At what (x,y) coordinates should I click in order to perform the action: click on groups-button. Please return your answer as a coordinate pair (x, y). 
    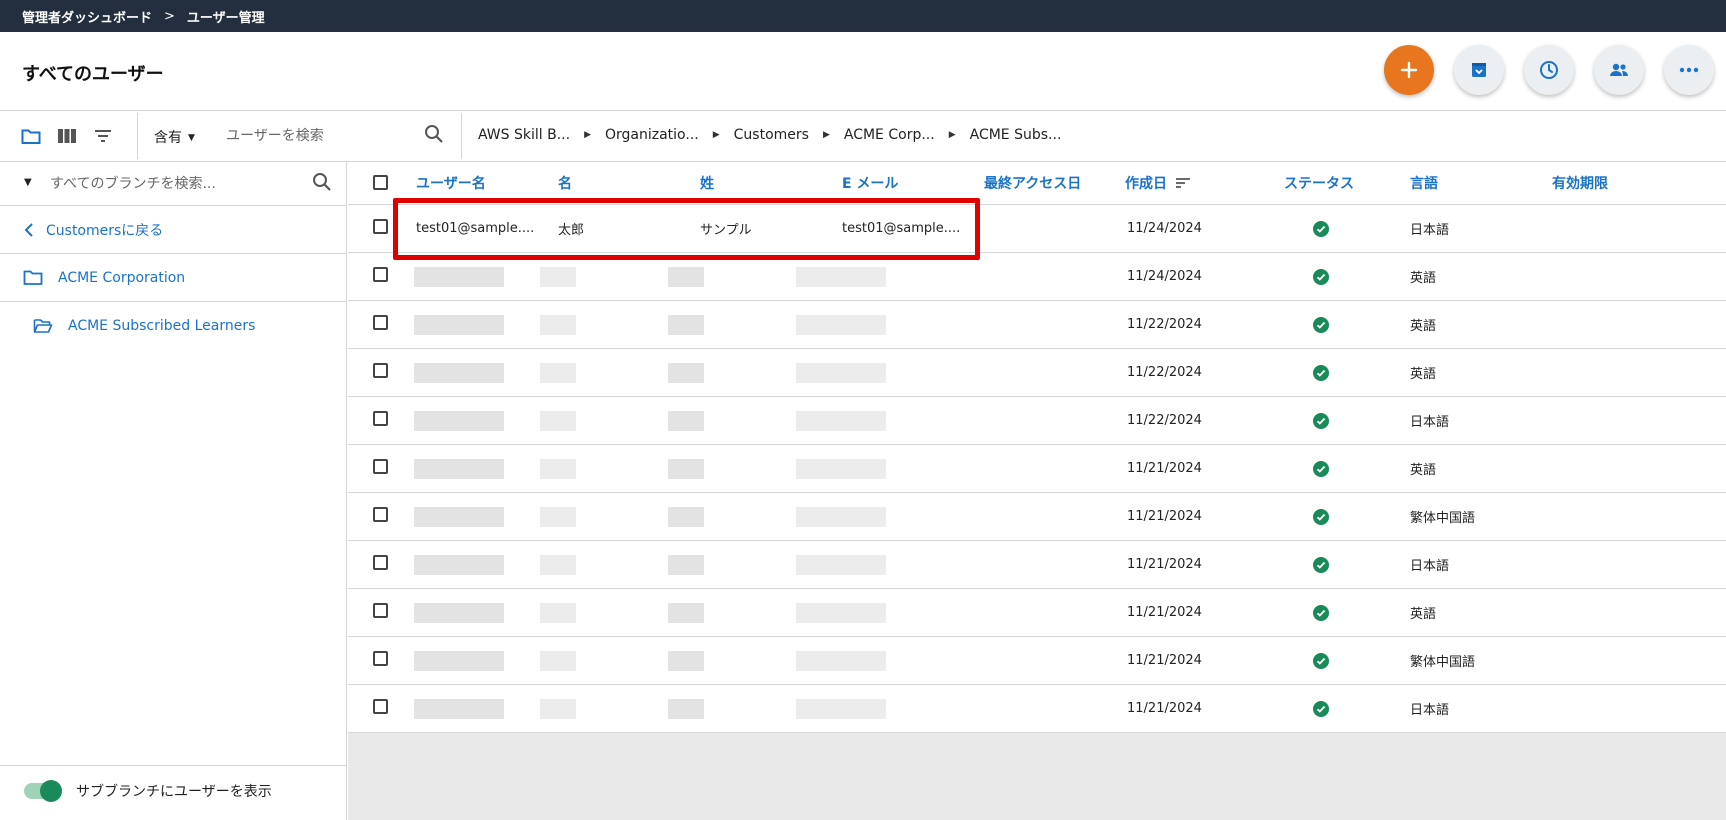
    Looking at the image, I should click on (1619, 70).